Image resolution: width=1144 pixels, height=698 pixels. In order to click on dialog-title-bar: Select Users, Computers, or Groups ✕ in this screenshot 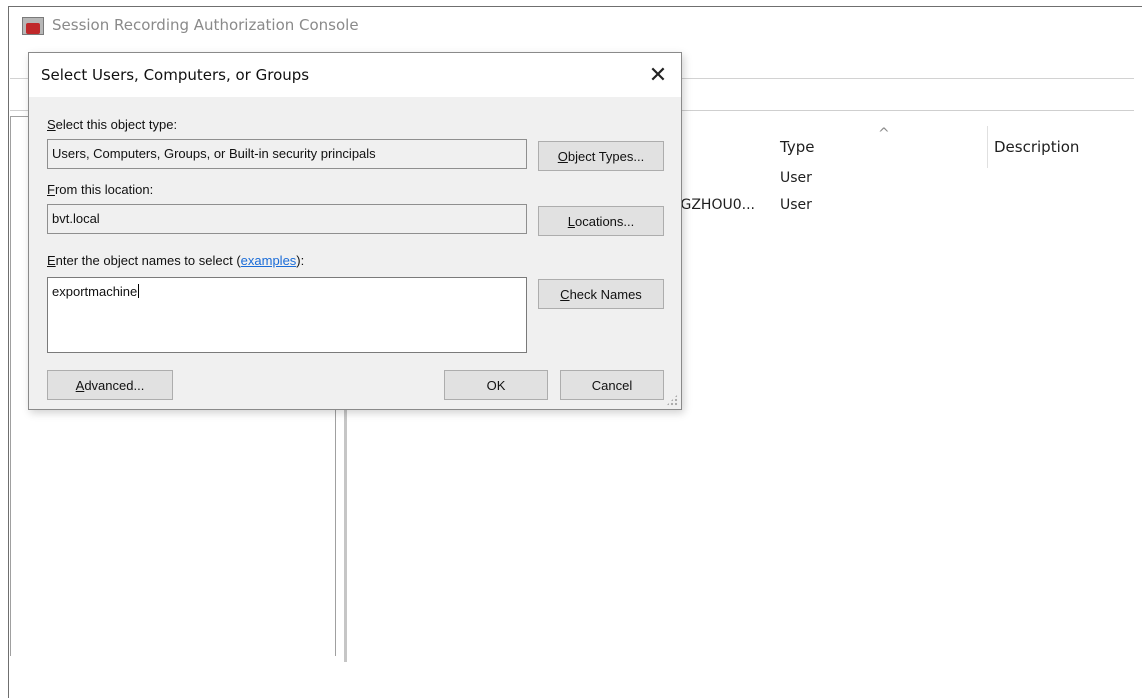, I will do `click(355, 75)`.